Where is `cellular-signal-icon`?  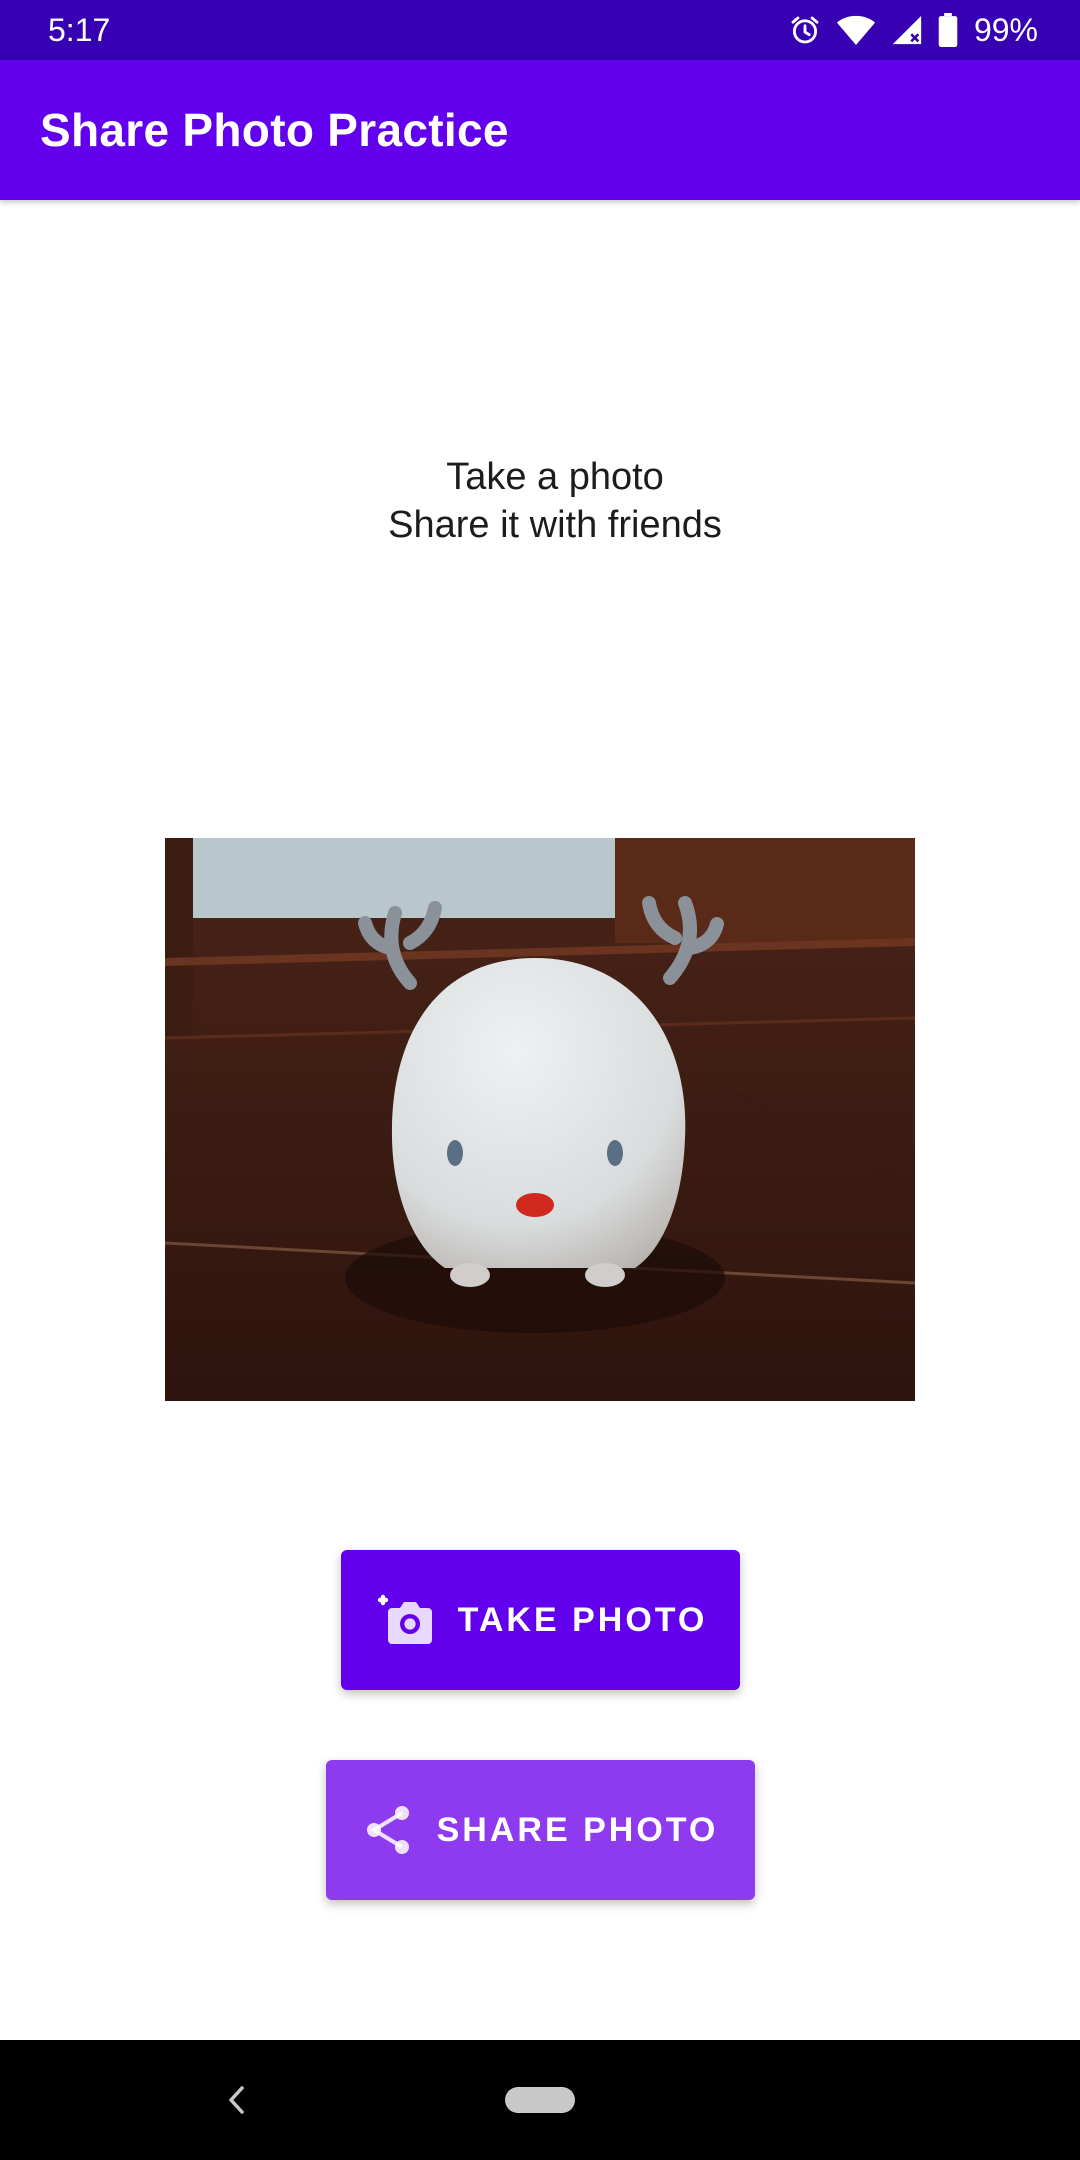 cellular-signal-icon is located at coordinates (907, 30).